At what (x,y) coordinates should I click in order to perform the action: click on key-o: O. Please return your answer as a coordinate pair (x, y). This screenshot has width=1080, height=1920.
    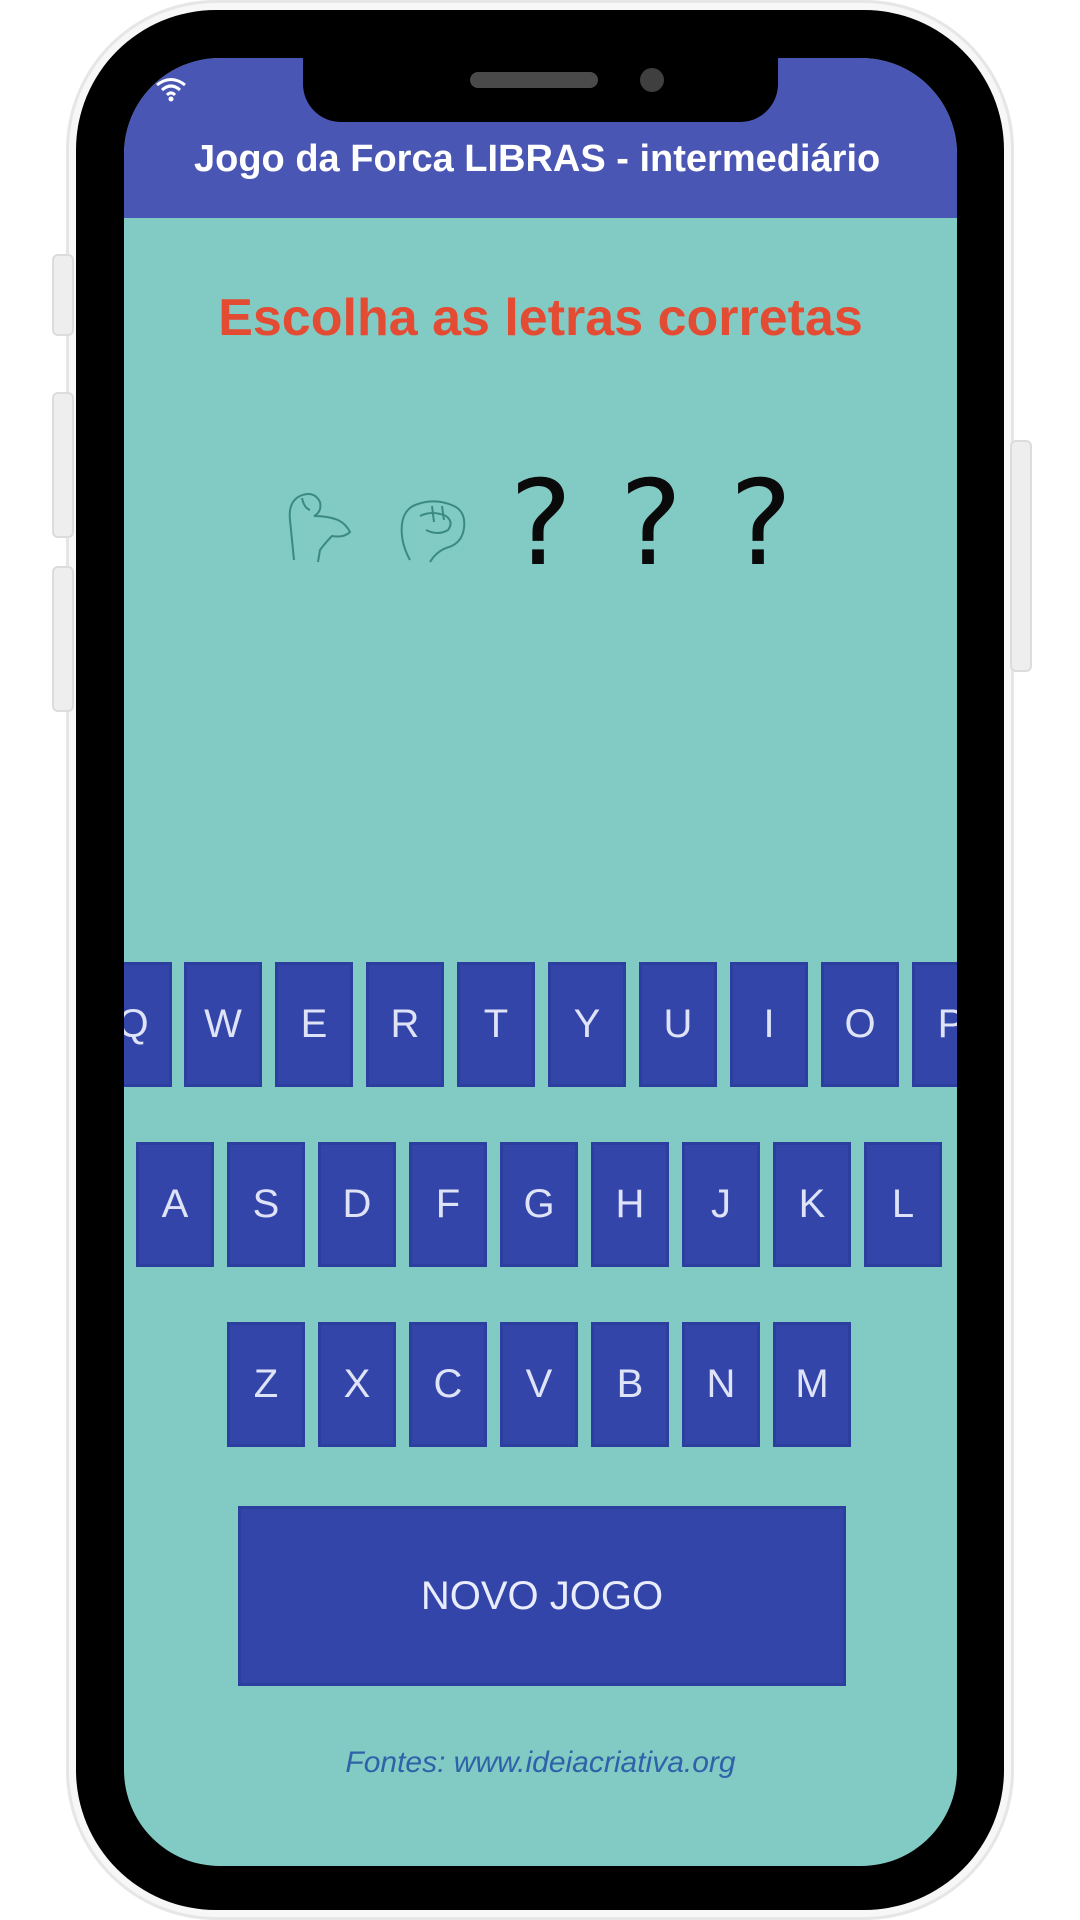
    Looking at the image, I should click on (860, 1024).